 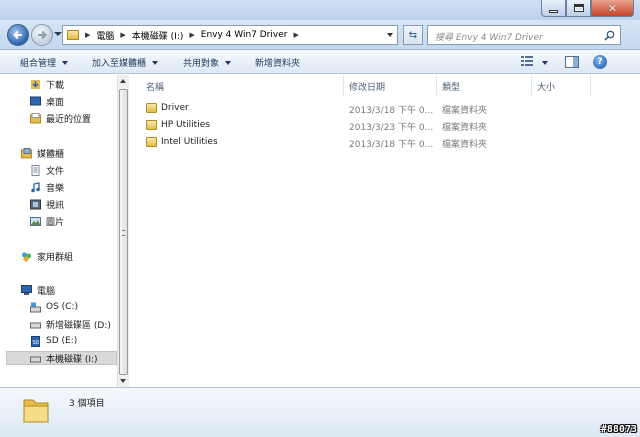 I want to click on file-name: Driver, so click(x=175, y=108).